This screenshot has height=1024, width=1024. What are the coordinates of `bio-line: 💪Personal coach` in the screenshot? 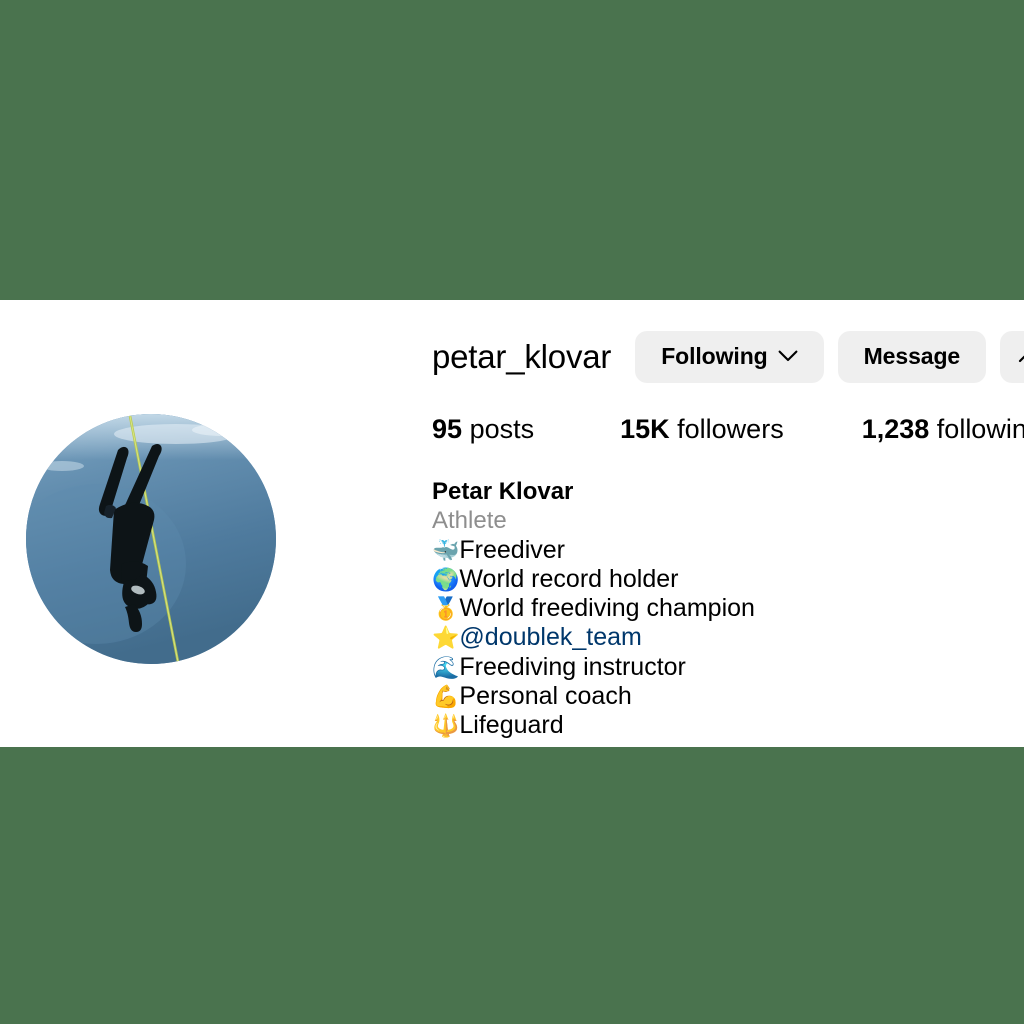 It's located at (712, 696).